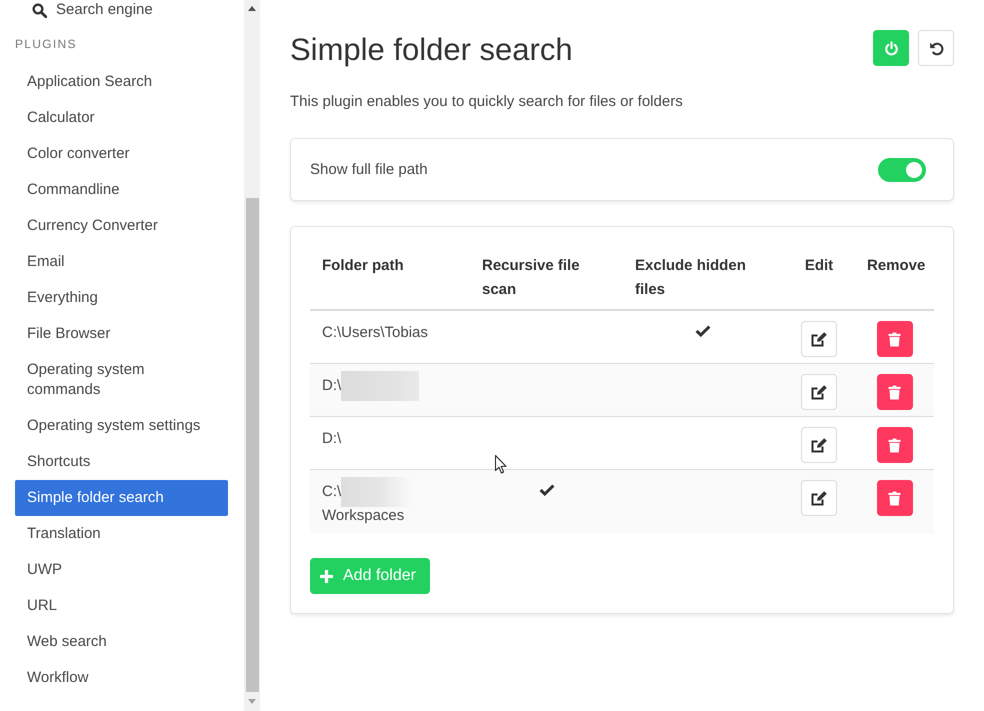 The image size is (984, 711). Describe the element at coordinates (819, 278) in the screenshot. I see `column-header: Edit` at that location.